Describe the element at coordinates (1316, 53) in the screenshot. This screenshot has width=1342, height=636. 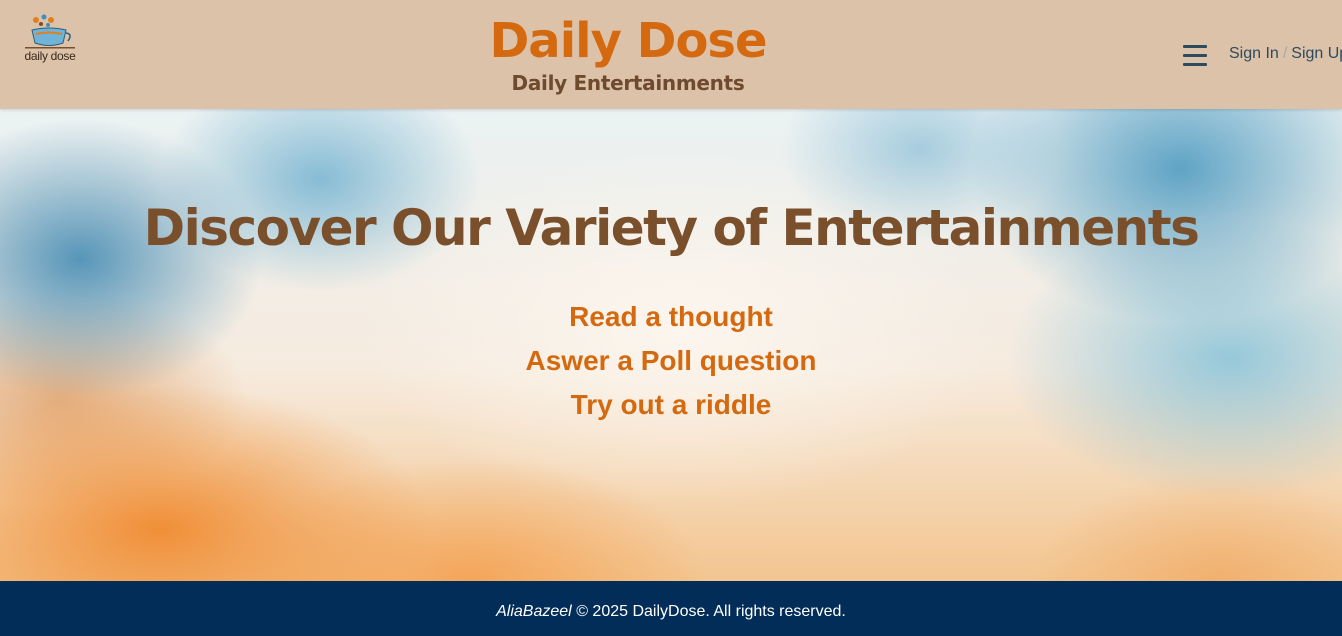
I see `sign-up-link: Sign Up` at that location.